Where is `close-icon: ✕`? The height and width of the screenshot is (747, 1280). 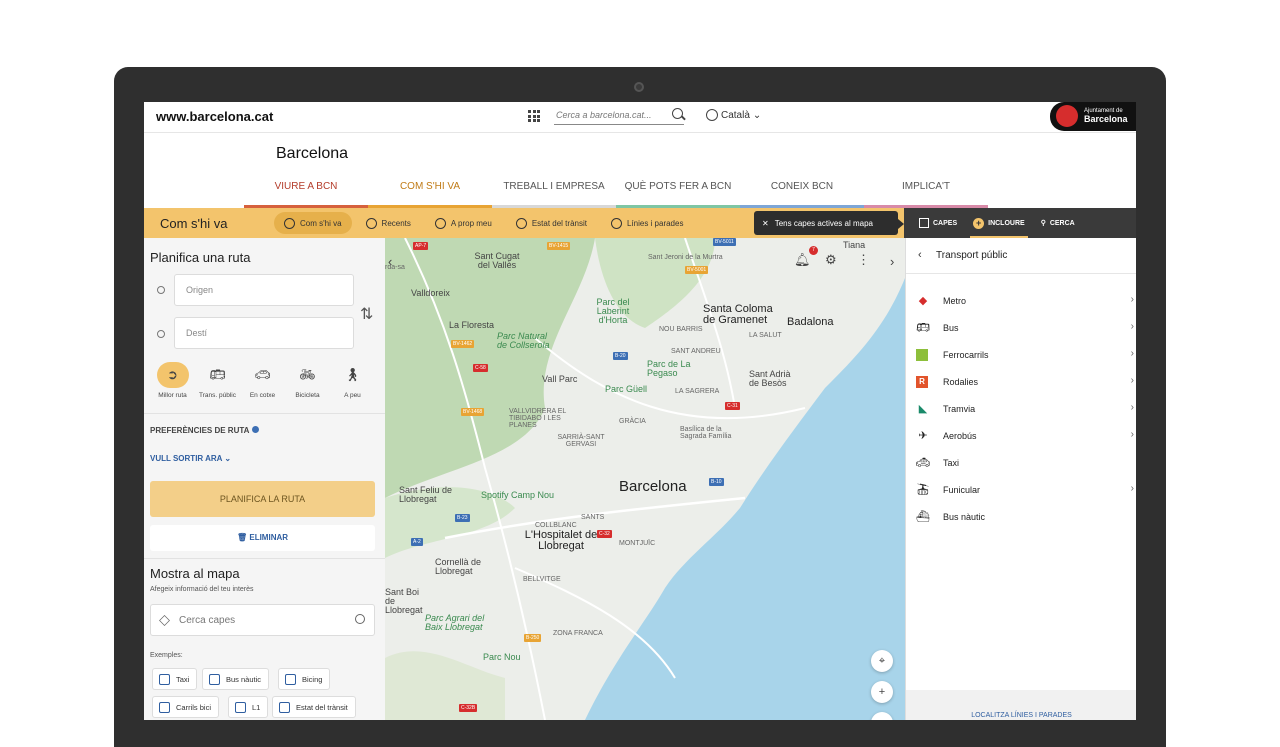 close-icon: ✕ is located at coordinates (765, 223).